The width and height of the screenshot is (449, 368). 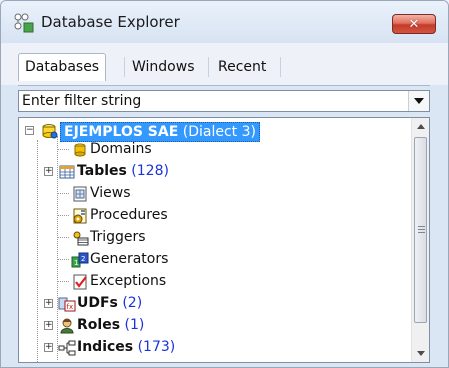 I want to click on indices-icon, so click(x=67, y=348).